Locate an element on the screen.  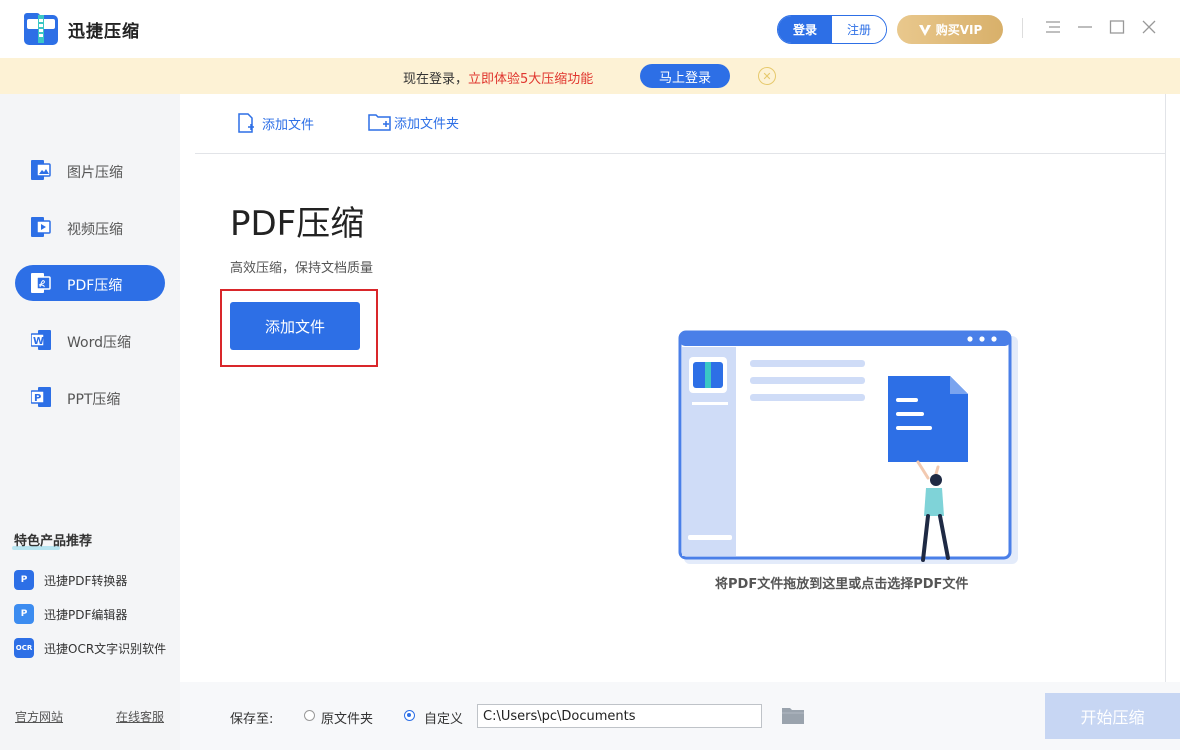
buy-vip-label: 购买VIP is located at coordinates (959, 30).